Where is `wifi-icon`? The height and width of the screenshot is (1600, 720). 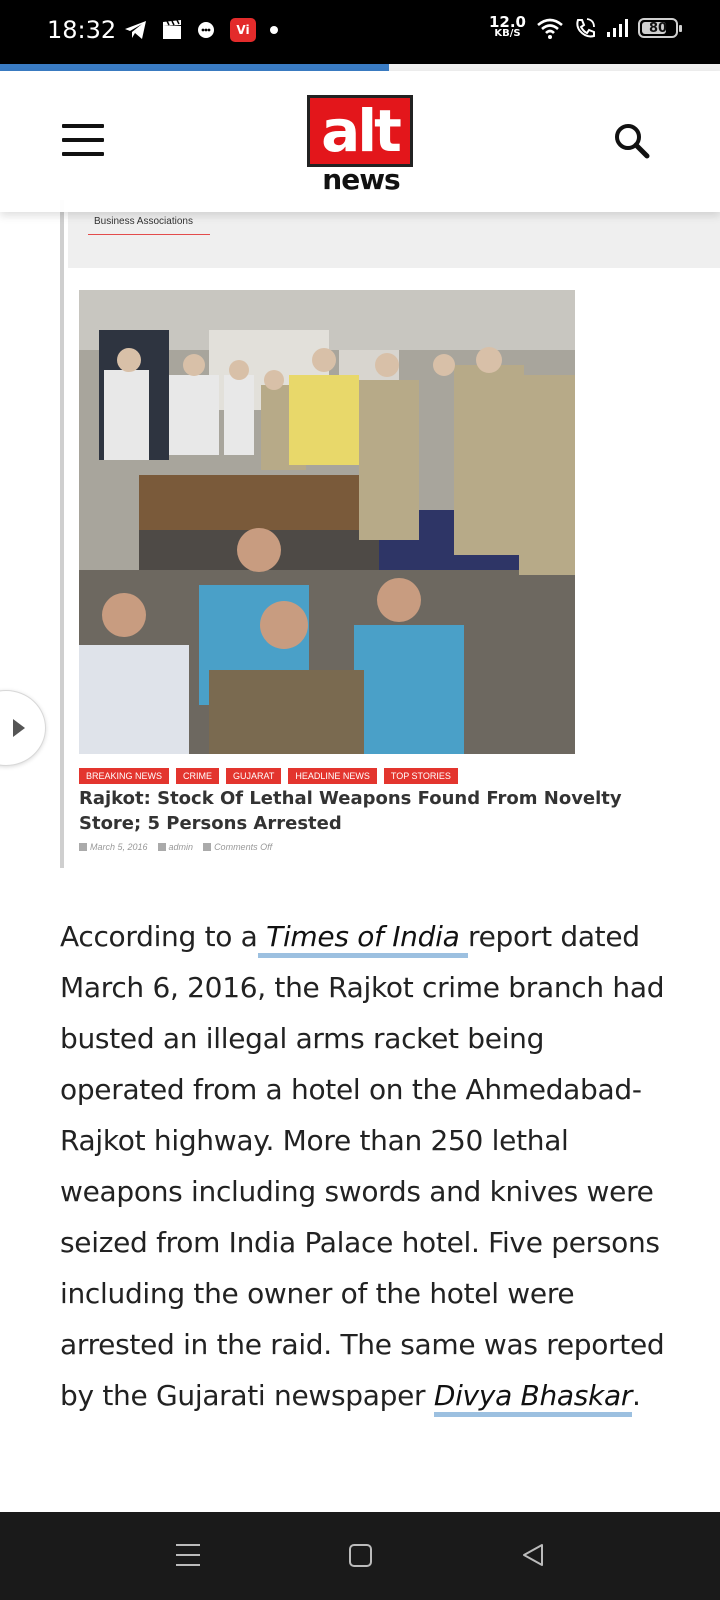 wifi-icon is located at coordinates (550, 28).